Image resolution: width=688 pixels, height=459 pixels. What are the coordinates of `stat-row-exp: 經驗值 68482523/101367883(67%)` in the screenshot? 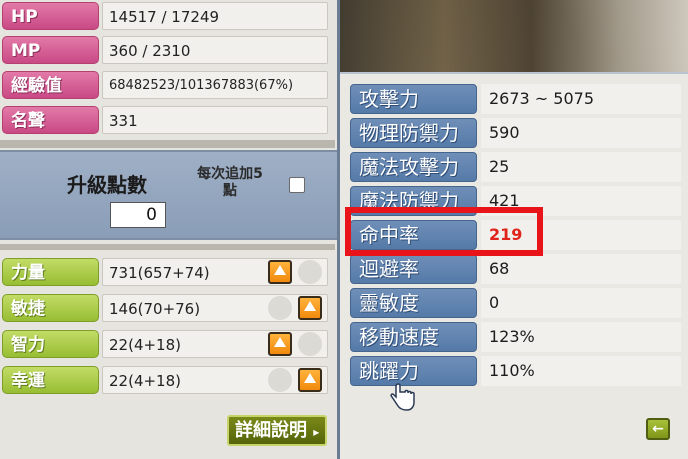 It's located at (165, 85).